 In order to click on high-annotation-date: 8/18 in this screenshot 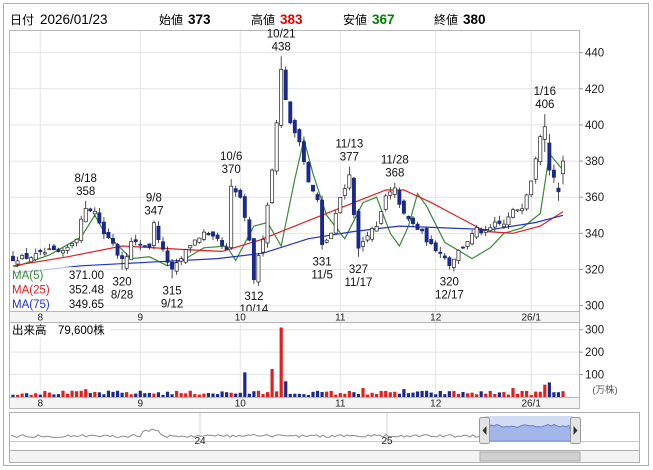, I will do `click(86, 179)`.